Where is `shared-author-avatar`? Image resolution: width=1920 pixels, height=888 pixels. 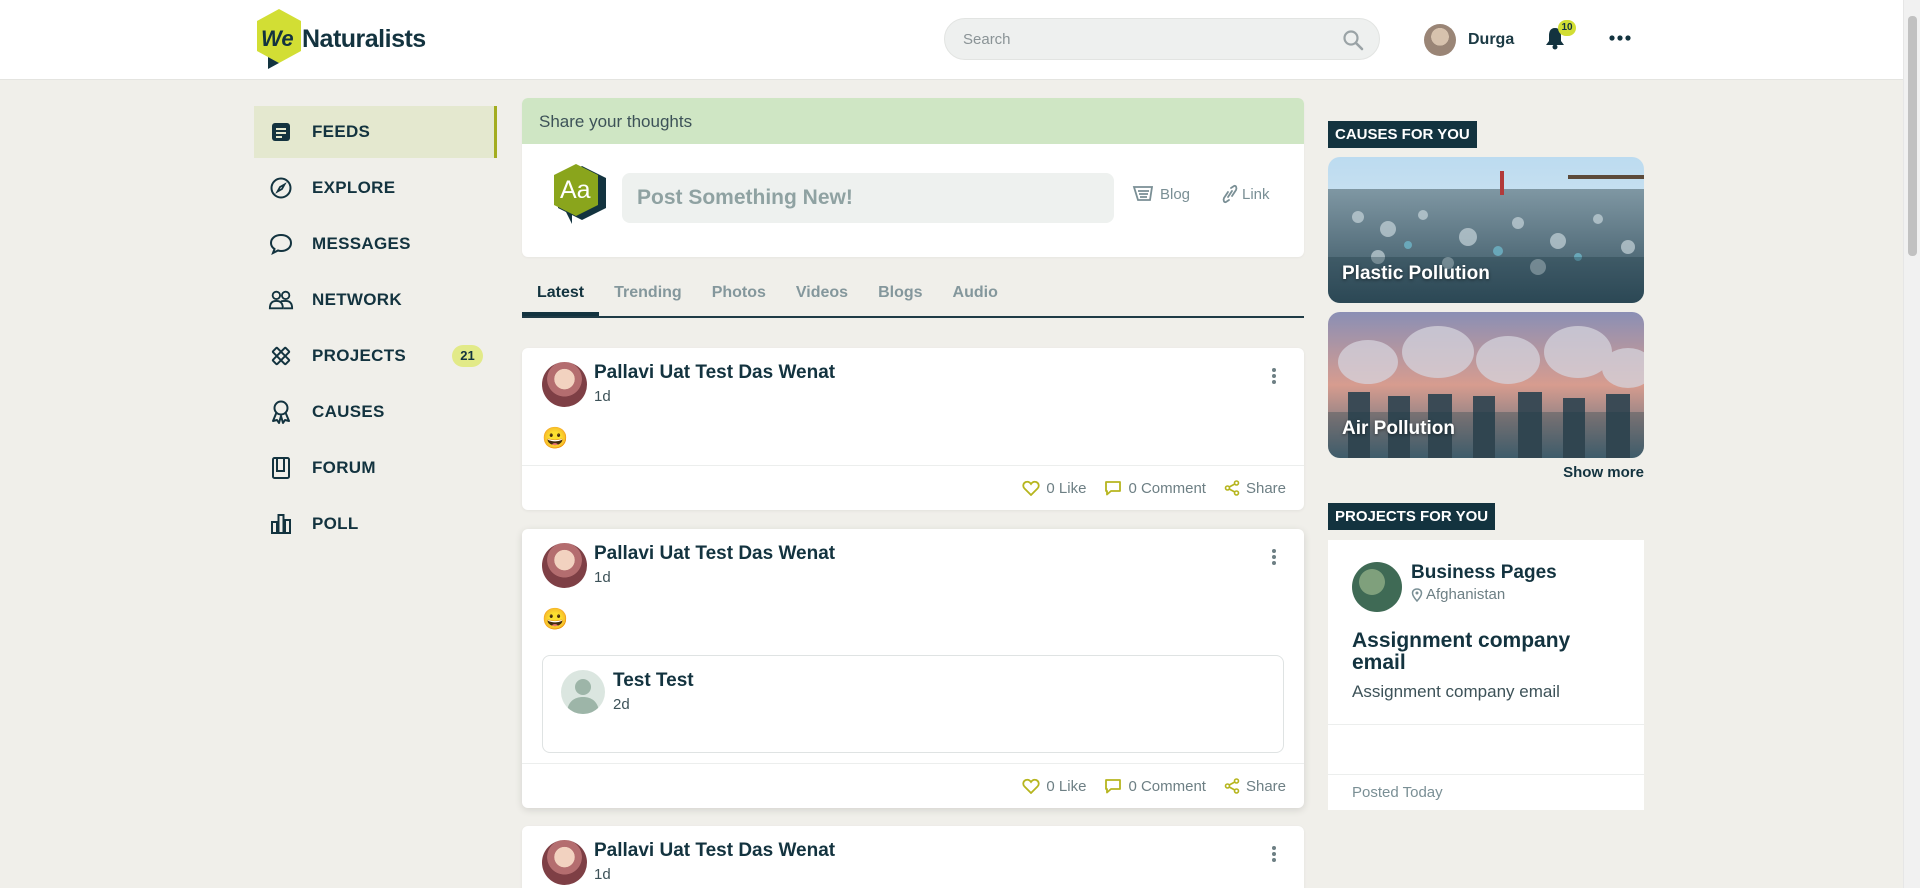
shared-author-avatar is located at coordinates (583, 692).